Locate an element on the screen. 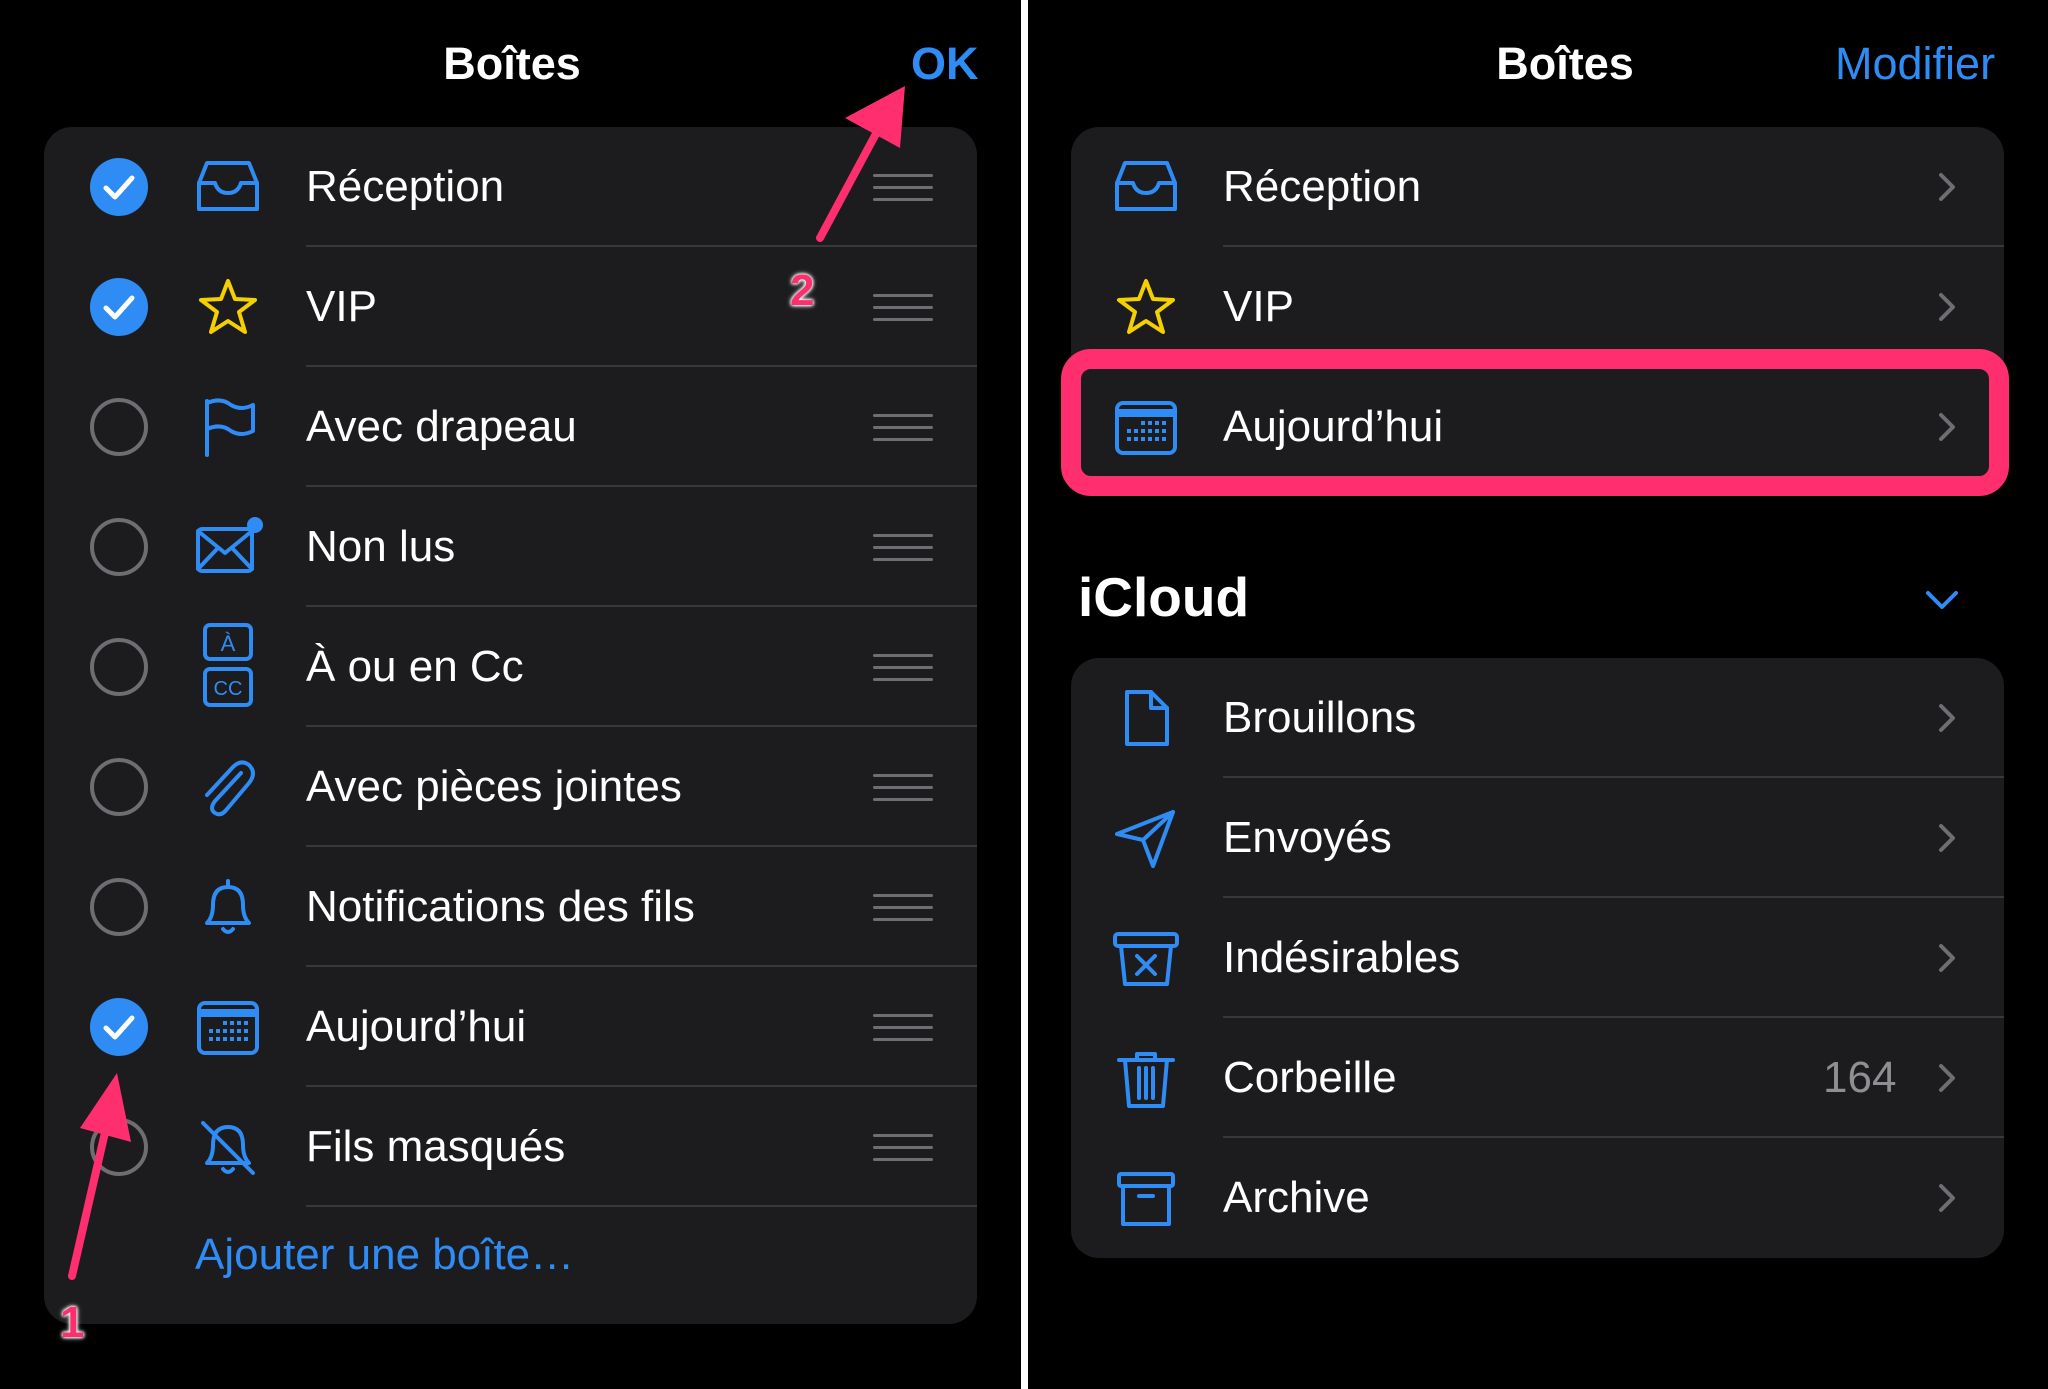 This screenshot has height=1389, width=2048. mailbox-edit-row: Avec drapeau is located at coordinates (510, 427).